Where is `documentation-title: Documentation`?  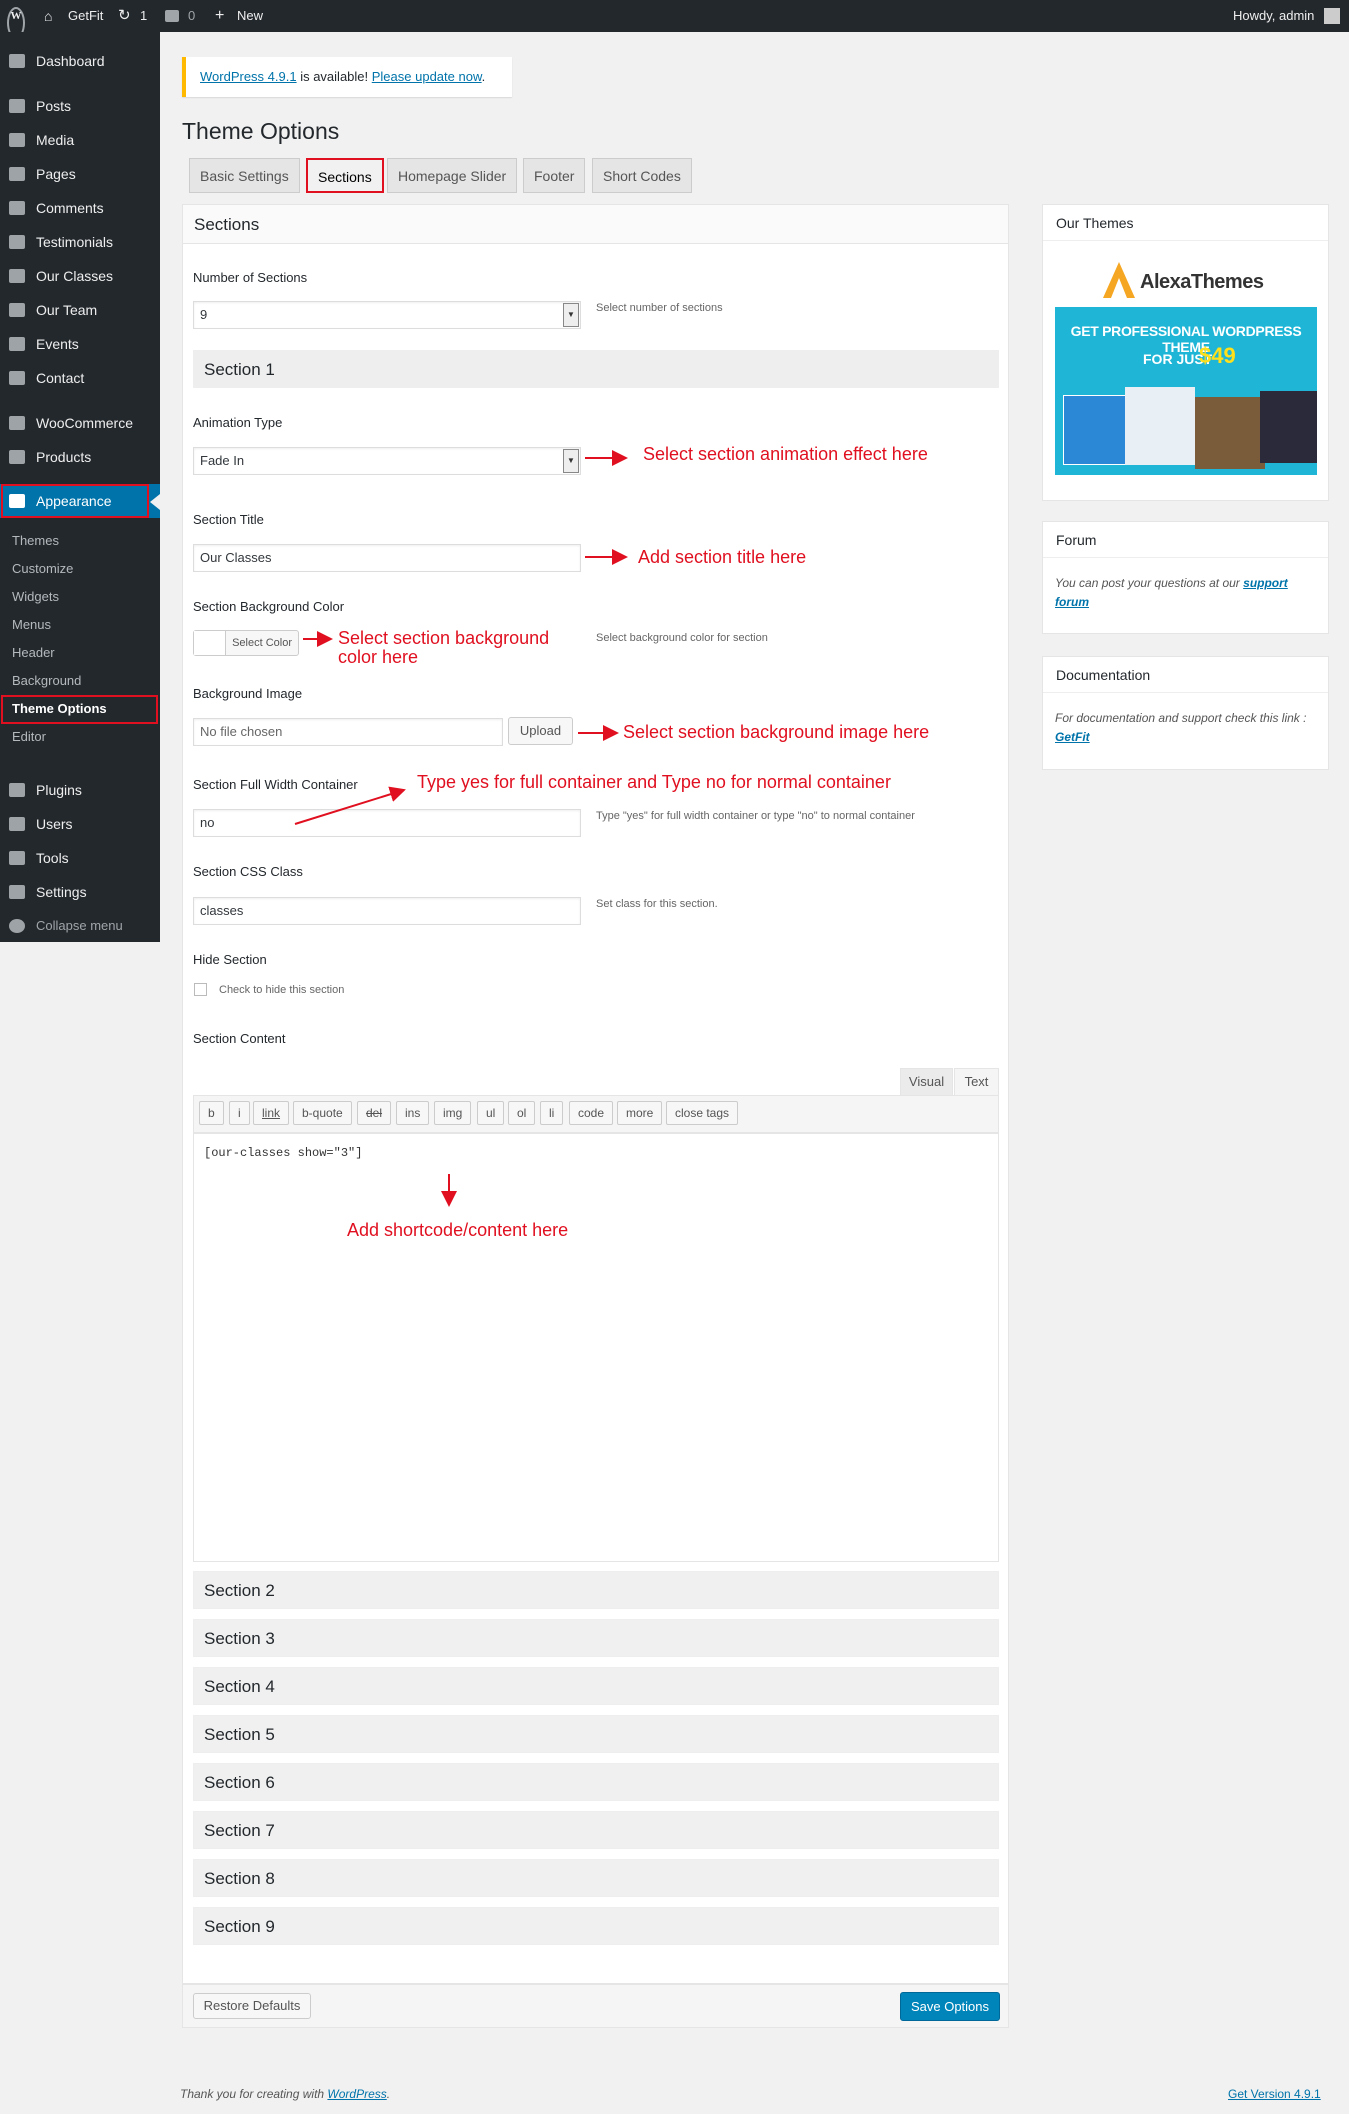
documentation-title: Documentation is located at coordinates (1185, 675).